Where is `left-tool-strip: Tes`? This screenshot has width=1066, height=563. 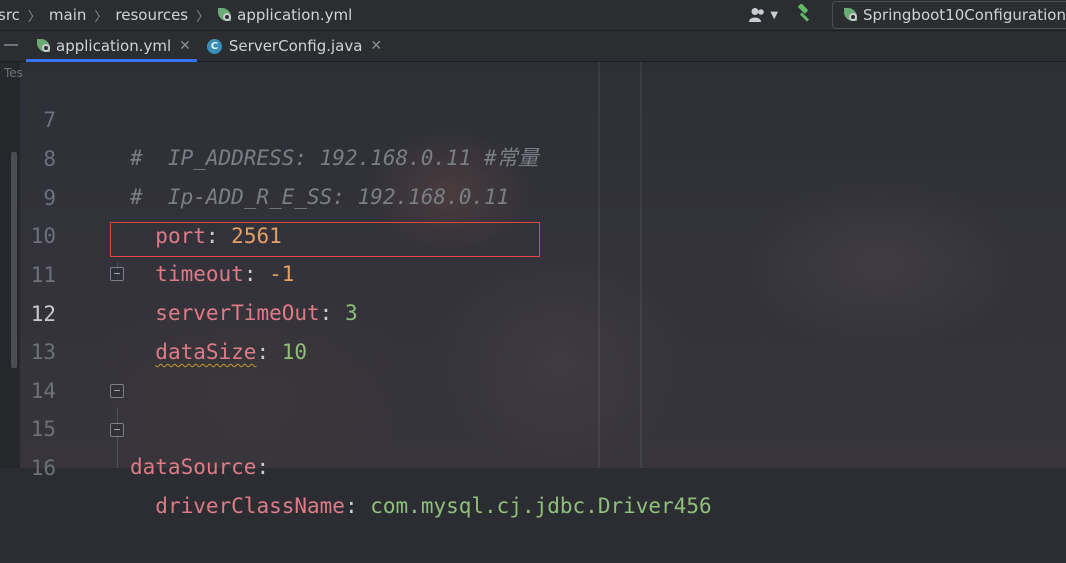
left-tool-strip: Tes is located at coordinates (11, 265).